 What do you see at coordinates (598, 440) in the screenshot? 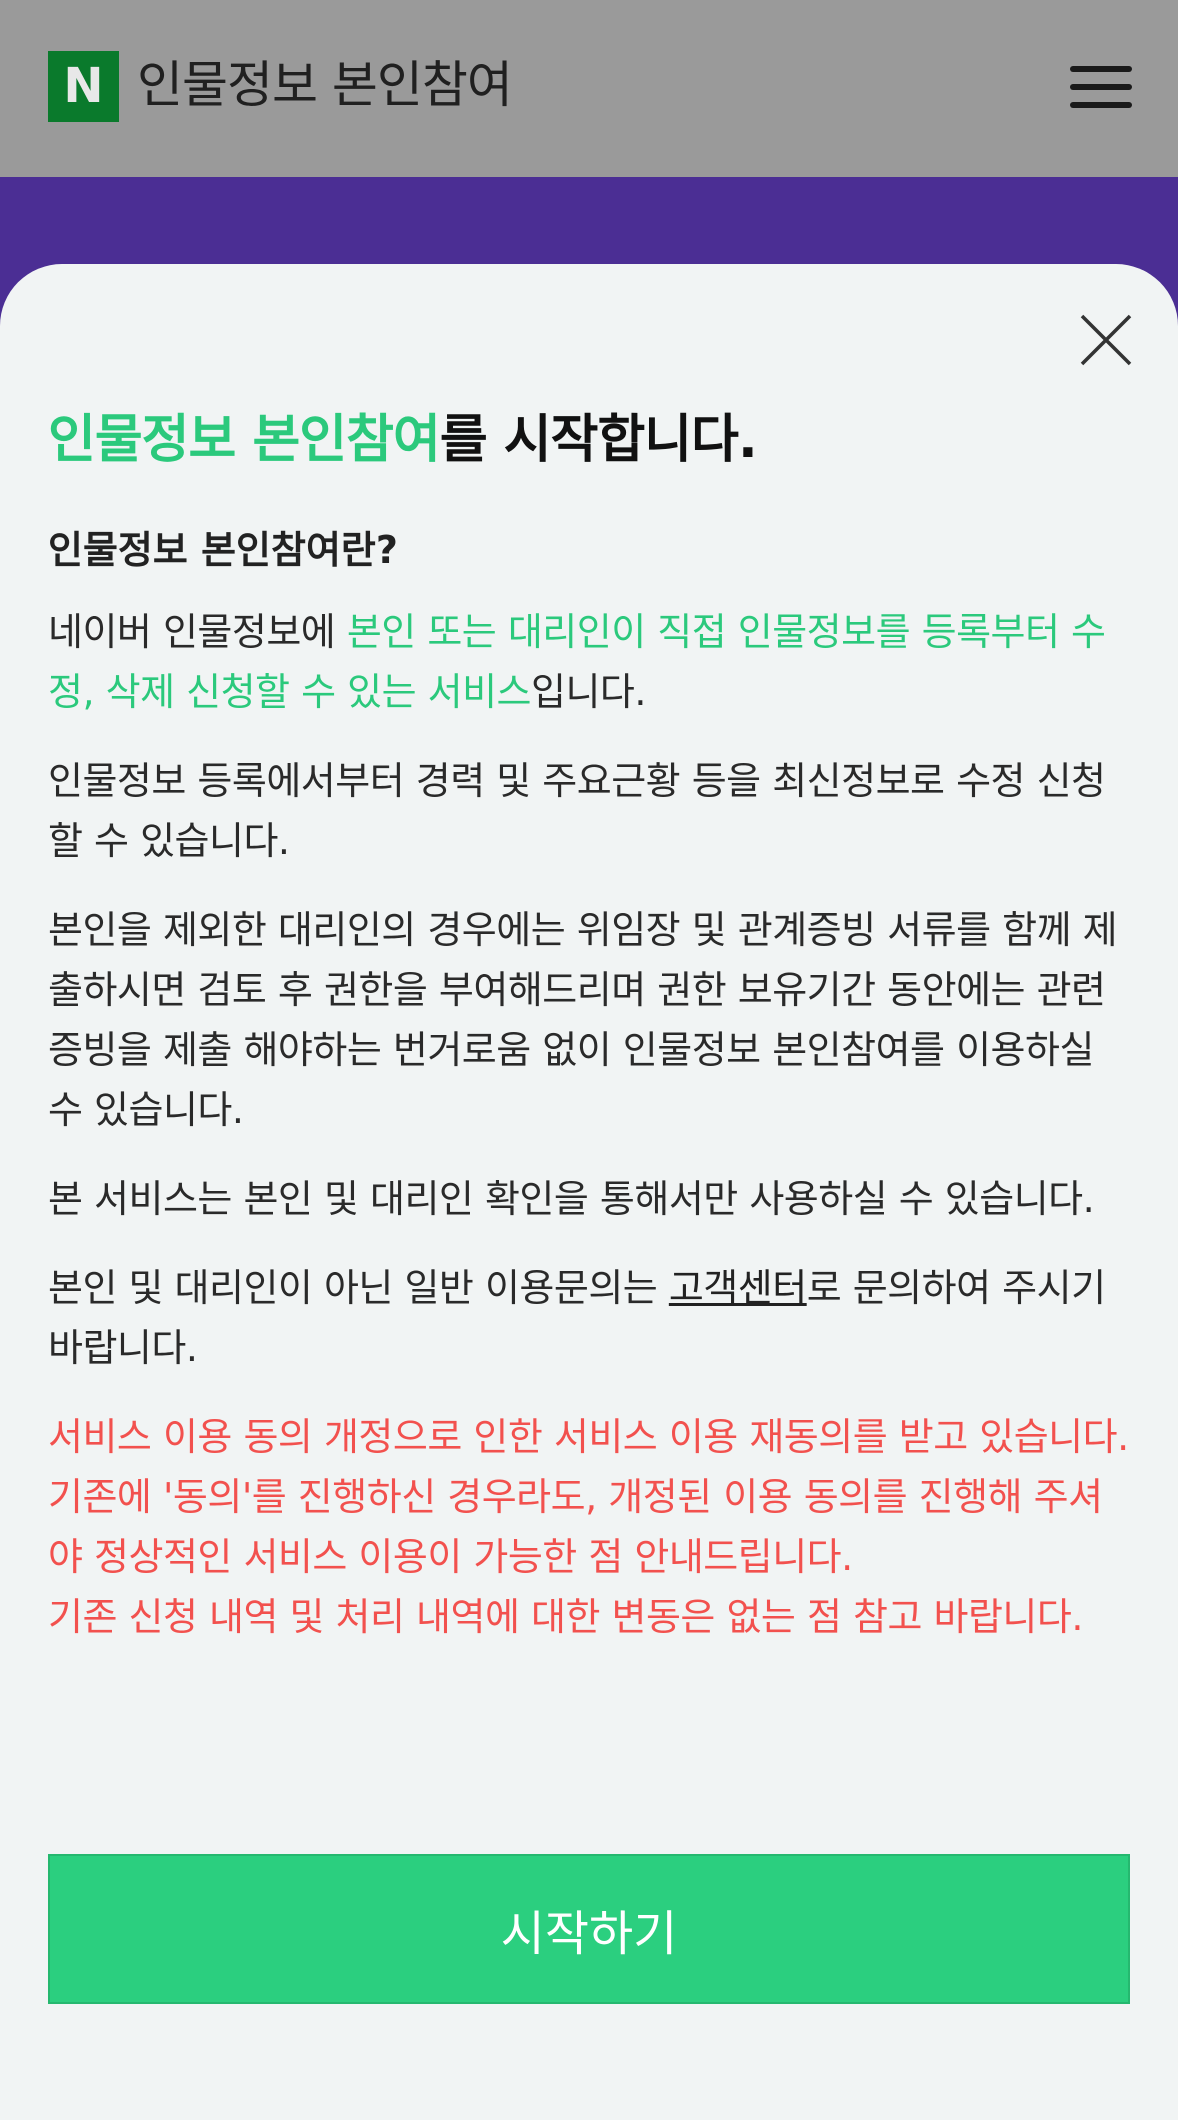
I see `title-rest: 를 시작합니다.` at bounding box center [598, 440].